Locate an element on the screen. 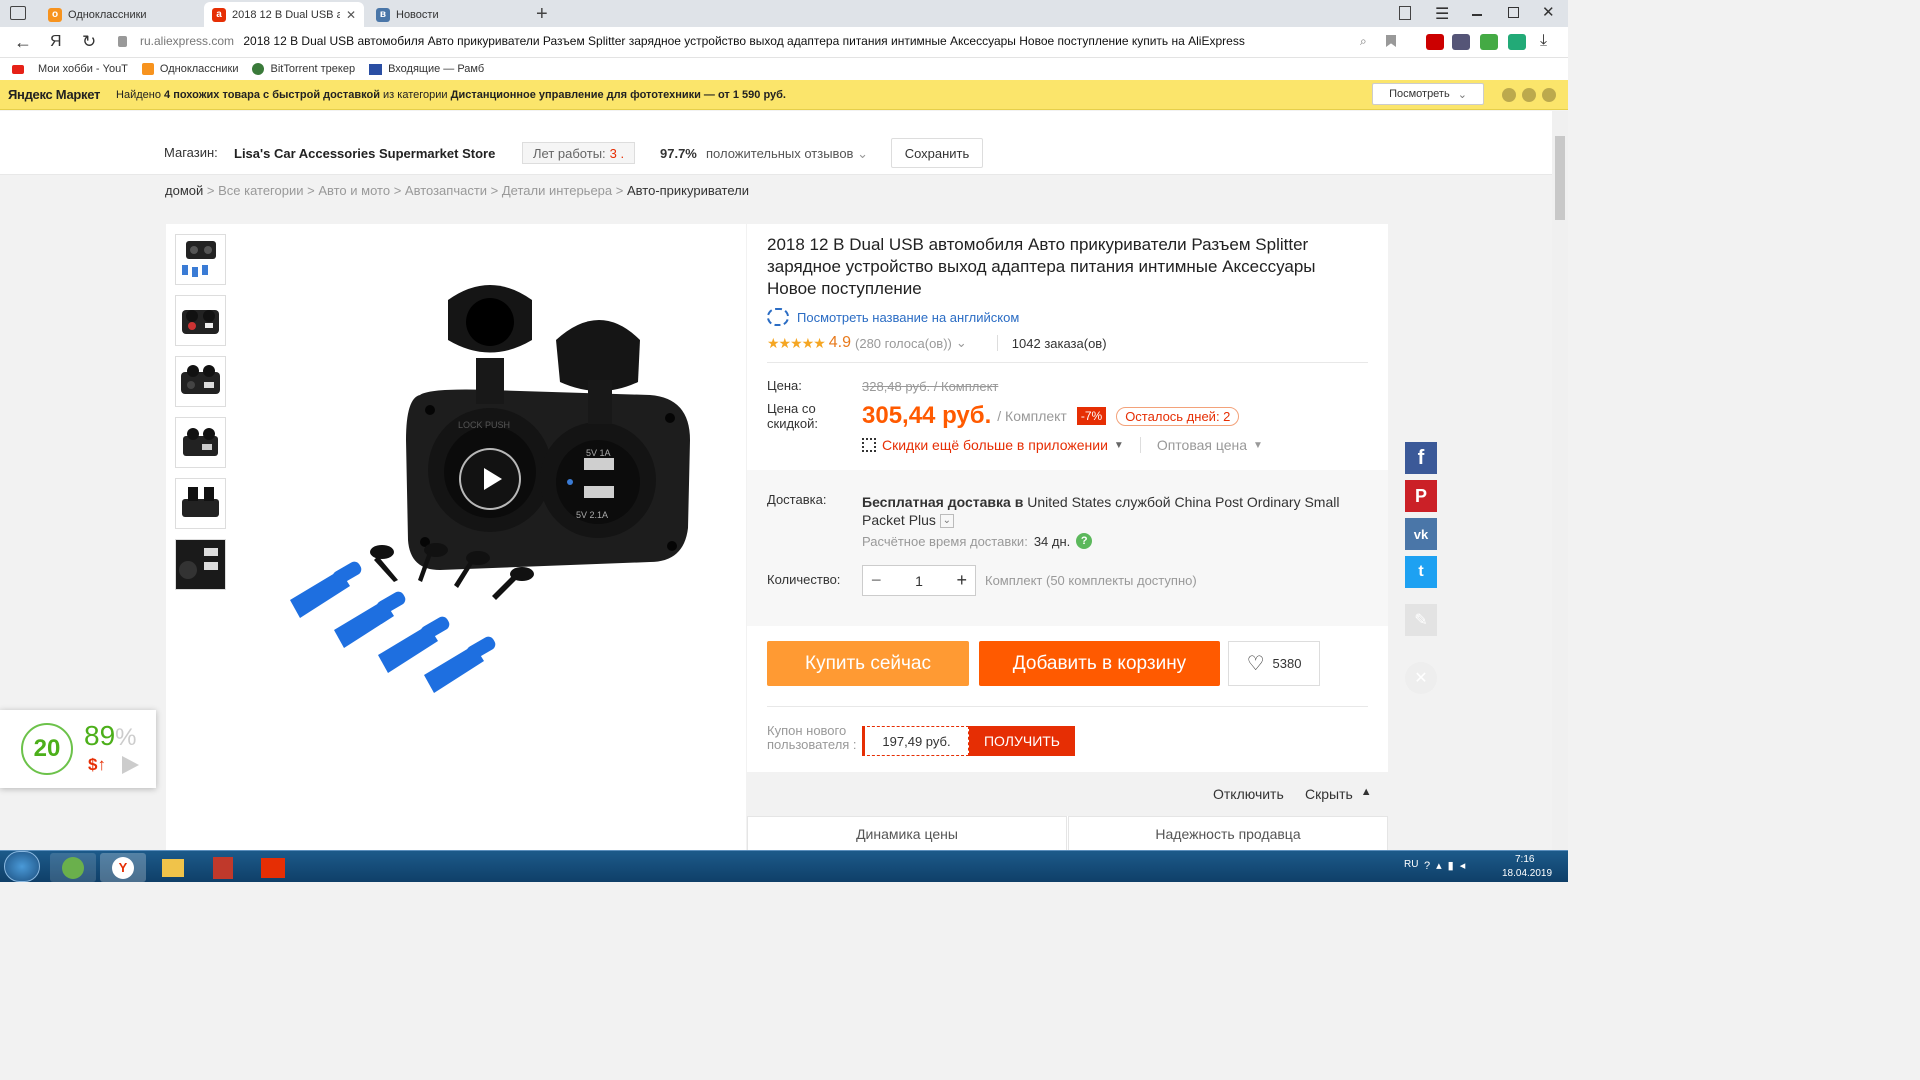 Image resolution: width=1920 pixels, height=1080 pixels. increase-quantity-button: + is located at coordinates (961, 580).